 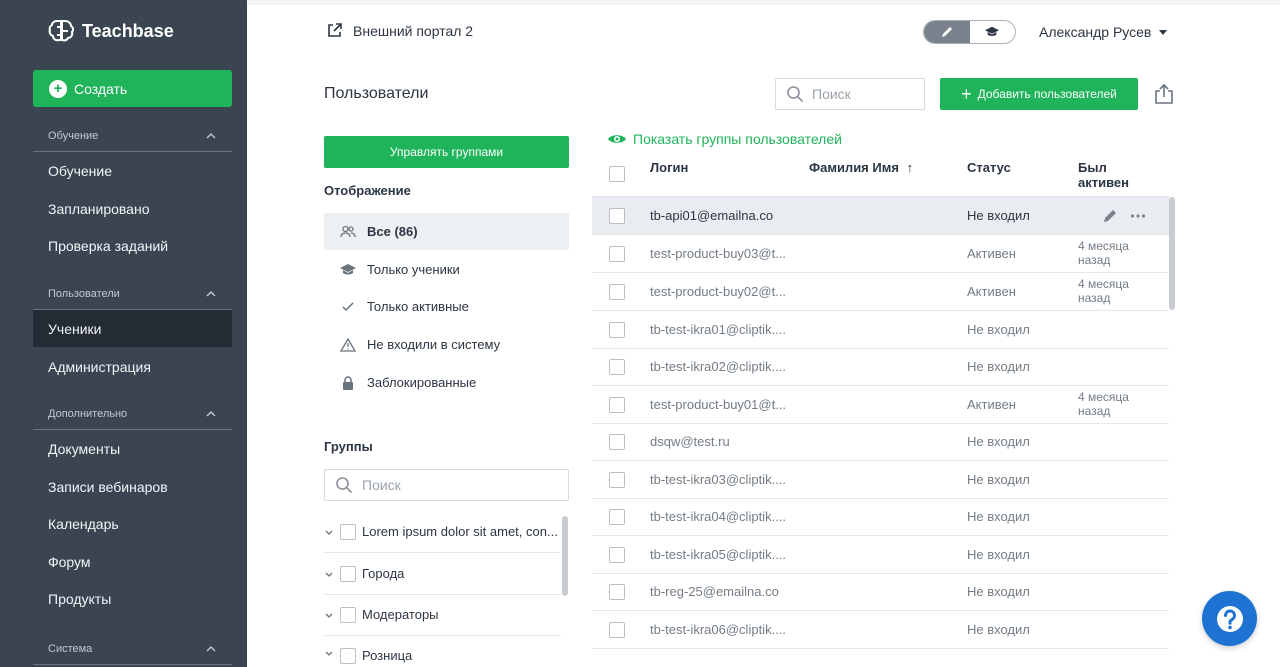 I want to click on student-mode-toggle, so click(x=993, y=32).